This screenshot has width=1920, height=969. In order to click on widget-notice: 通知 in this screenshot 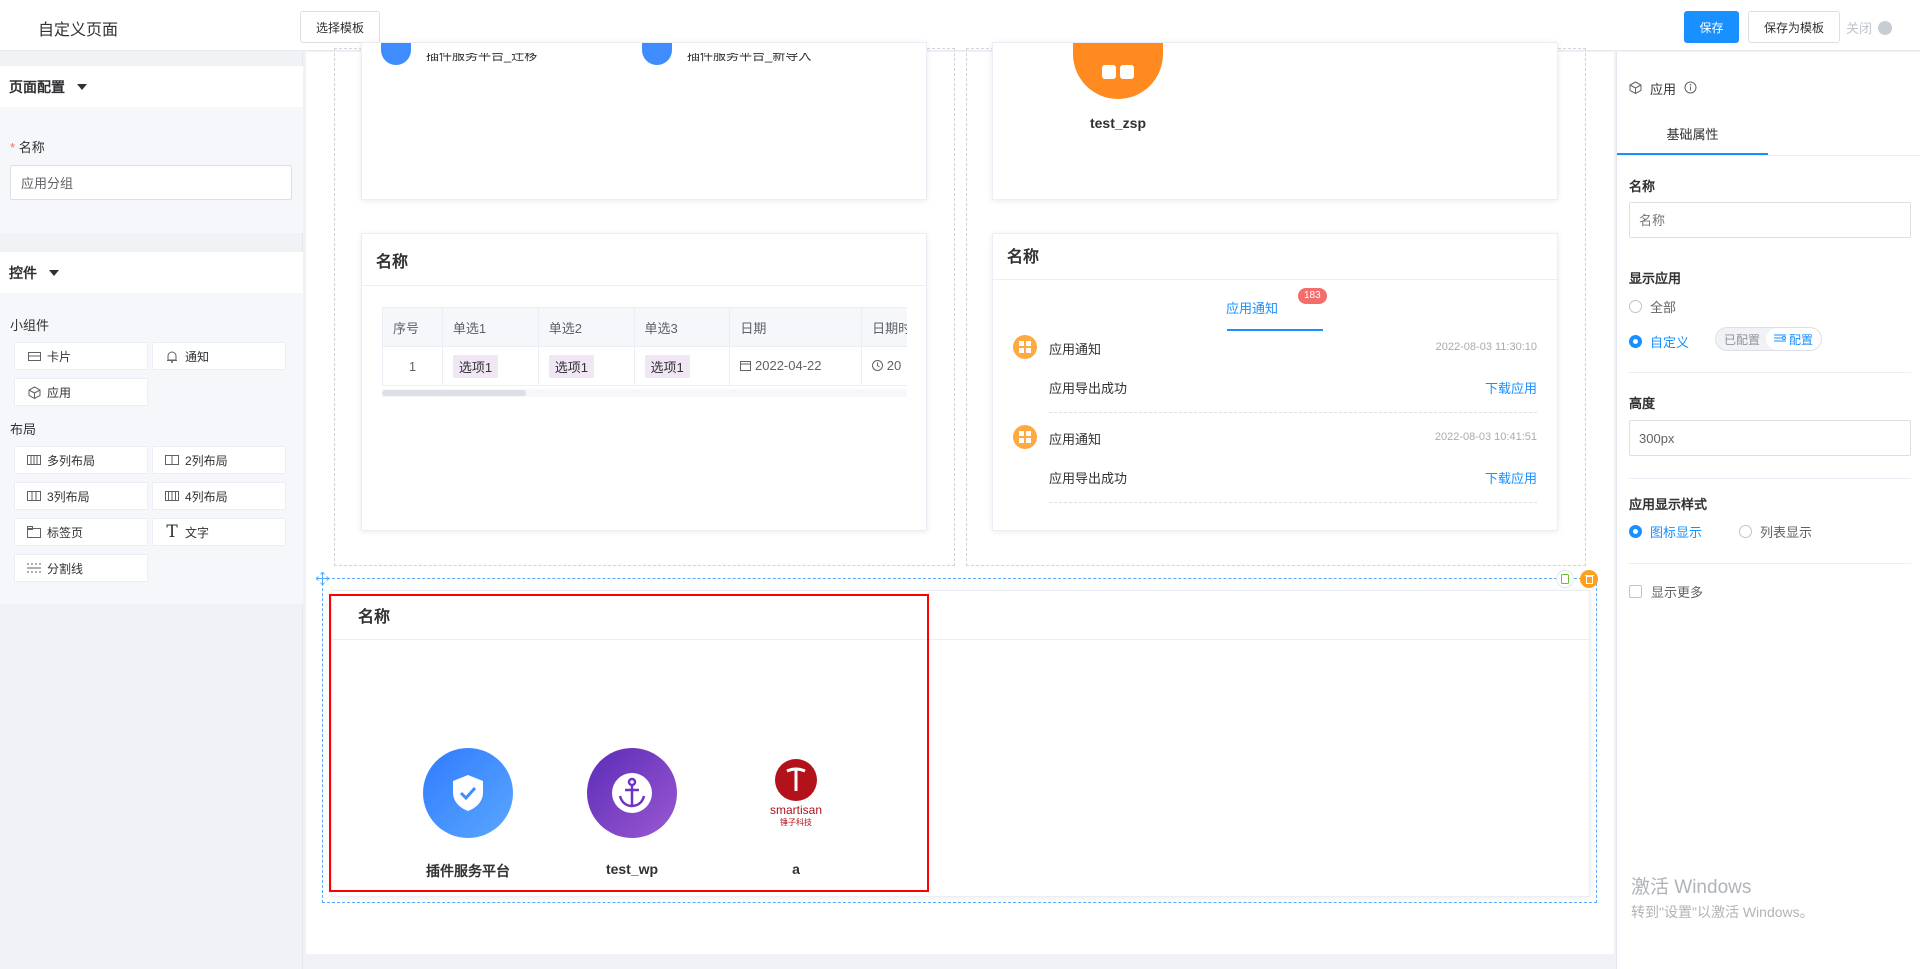, I will do `click(219, 356)`.